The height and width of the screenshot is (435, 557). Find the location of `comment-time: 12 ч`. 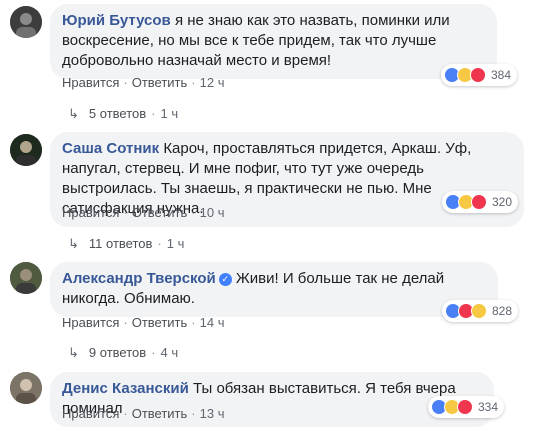

comment-time: 12 ч is located at coordinates (212, 82).